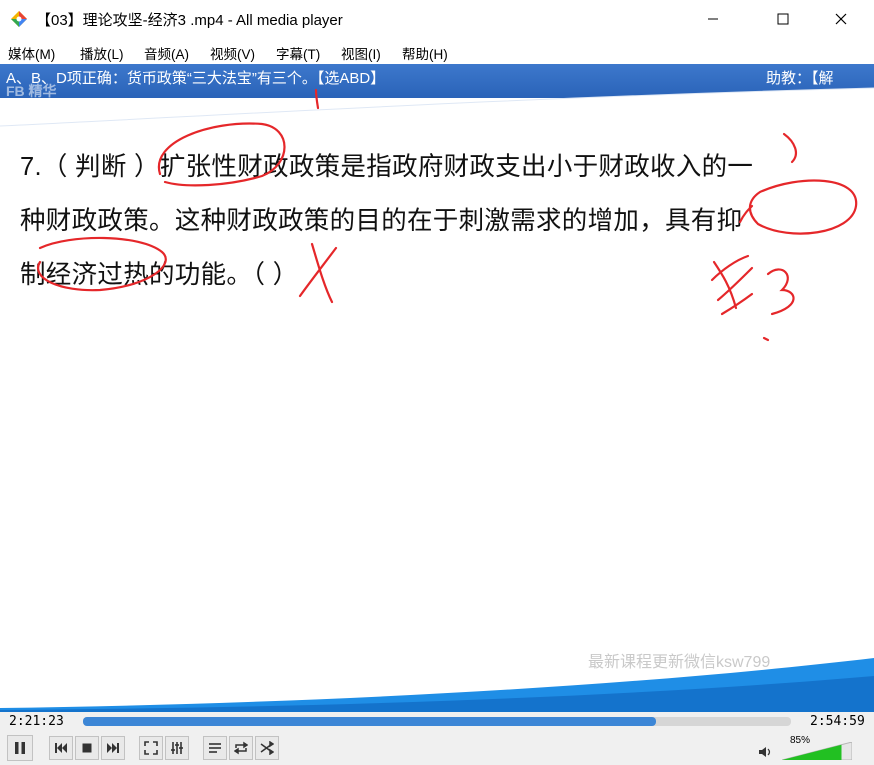 The width and height of the screenshot is (874, 765). I want to click on playlist-button, so click(215, 748).